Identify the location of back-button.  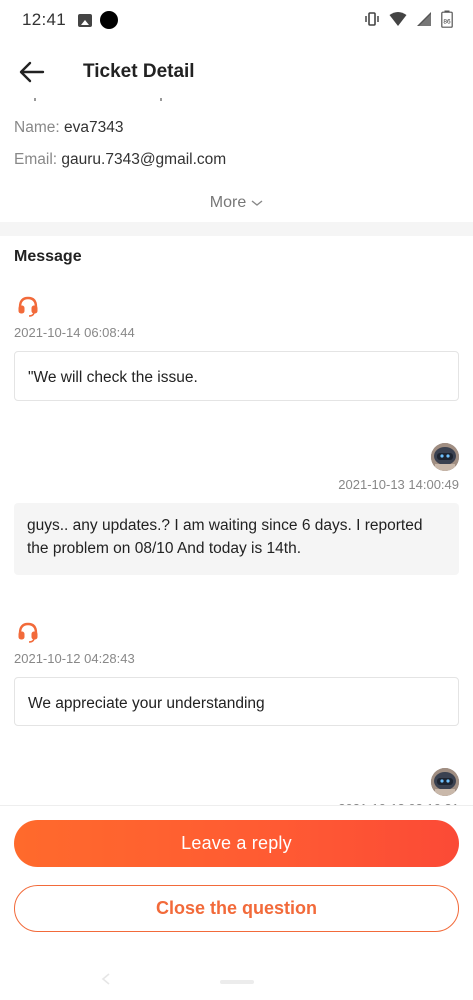
(32, 72).